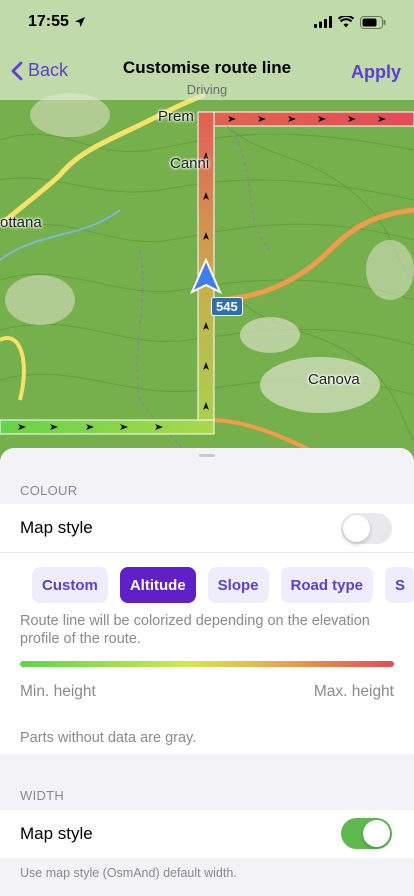 The height and width of the screenshot is (896, 414). What do you see at coordinates (227, 306) in the screenshot?
I see `road-shield-545: 545` at bounding box center [227, 306].